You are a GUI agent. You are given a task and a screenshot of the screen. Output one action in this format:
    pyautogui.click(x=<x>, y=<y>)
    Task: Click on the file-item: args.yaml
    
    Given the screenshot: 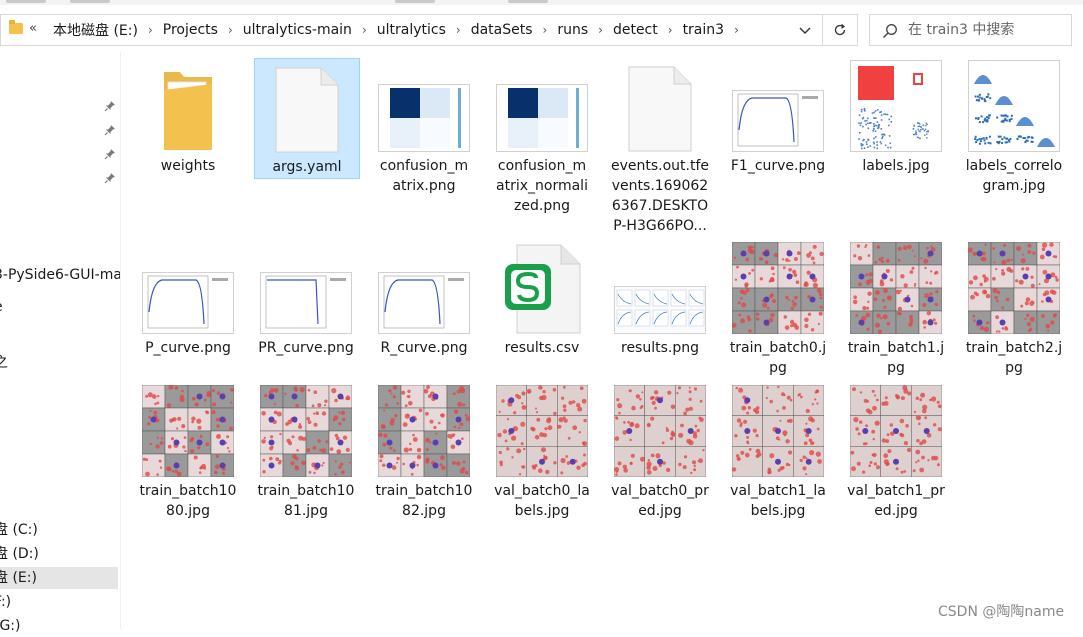 What is the action you would take?
    pyautogui.click(x=307, y=118)
    